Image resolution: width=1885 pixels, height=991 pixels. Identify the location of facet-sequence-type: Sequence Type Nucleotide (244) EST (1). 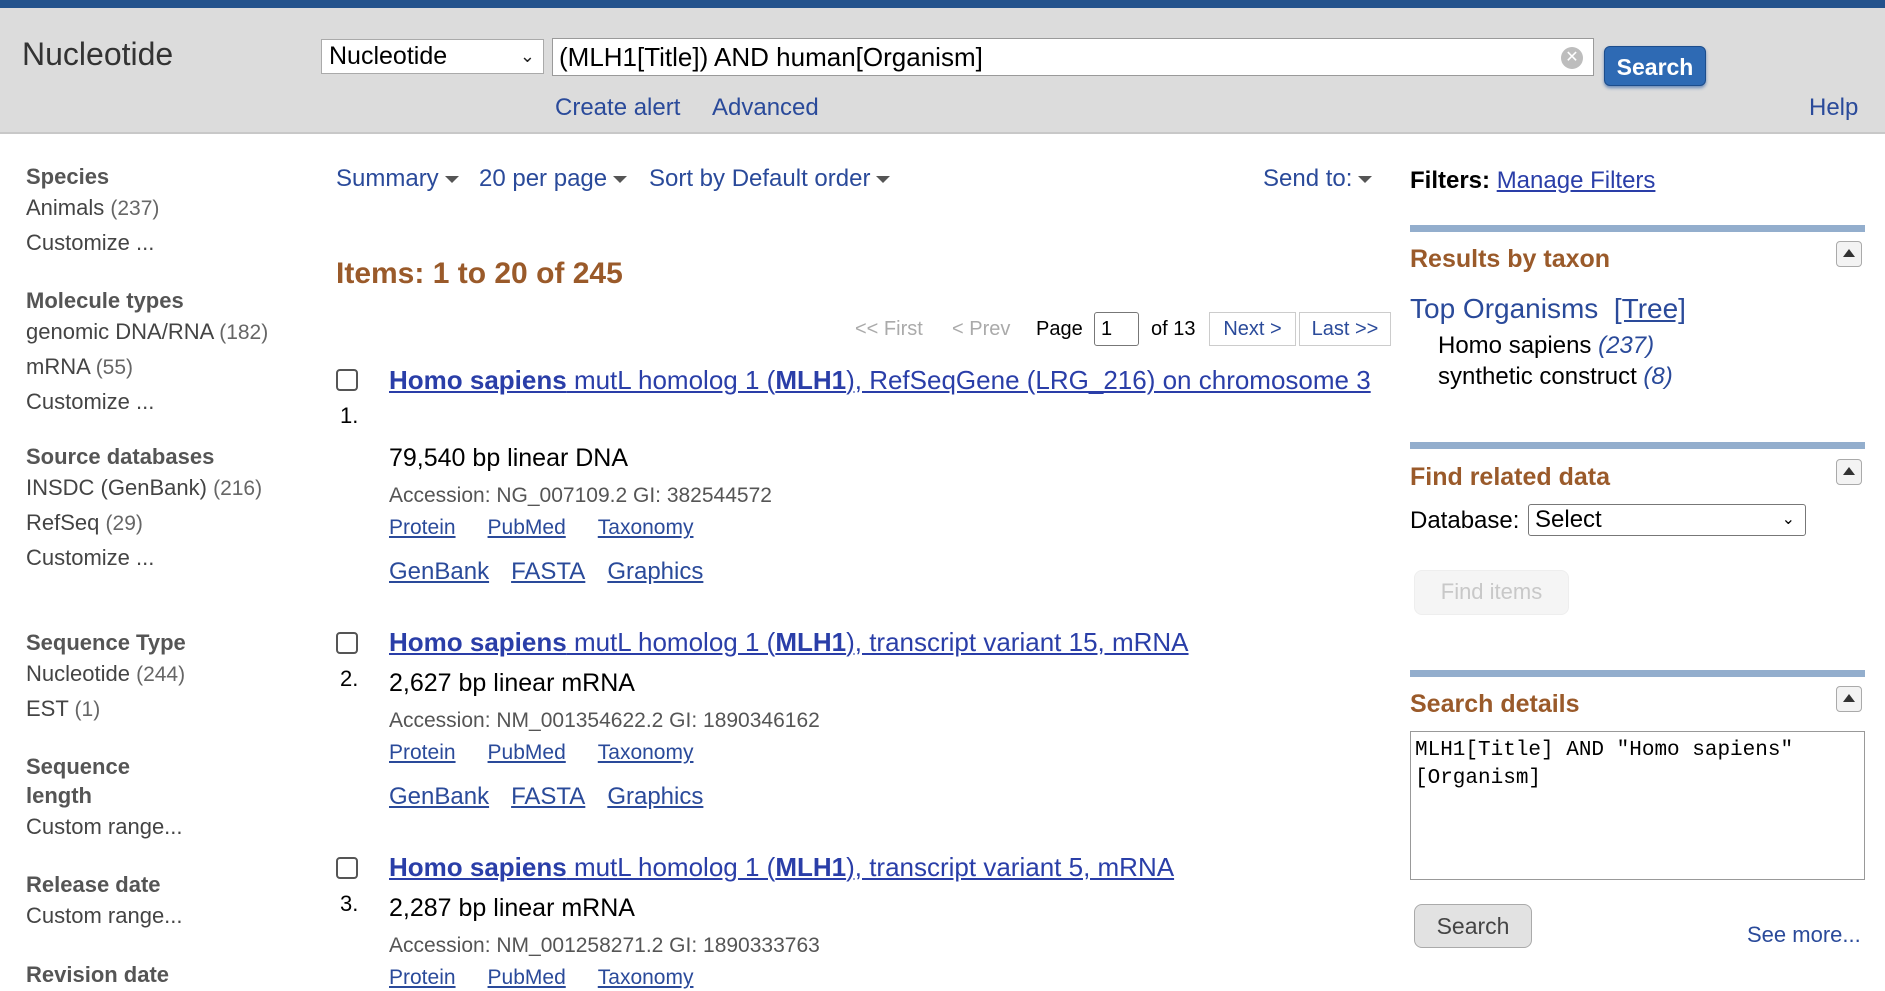
(106, 677).